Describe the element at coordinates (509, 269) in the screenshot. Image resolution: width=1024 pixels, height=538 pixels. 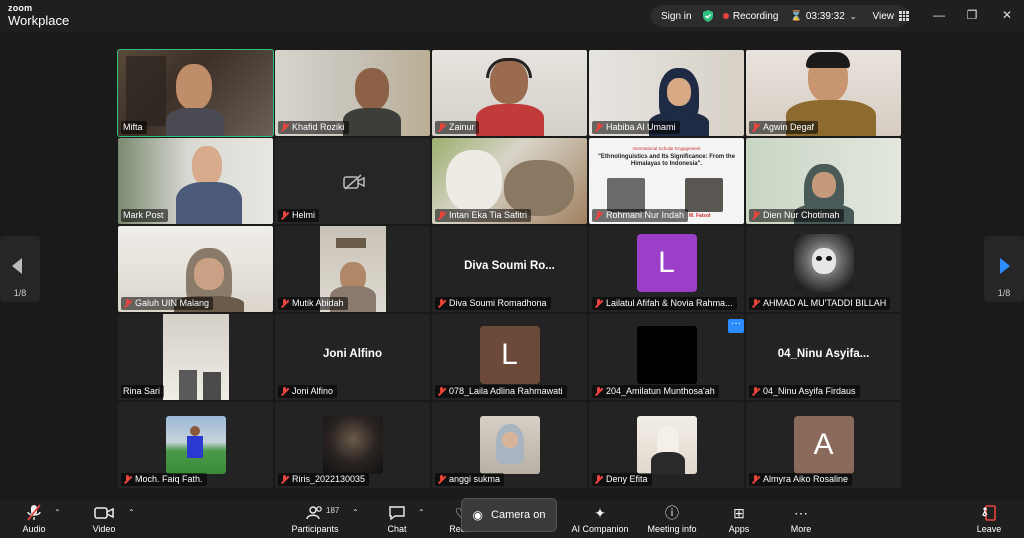
I see `video-tile: Diva Soumi Ro... Diva Soumi Romadhona` at that location.